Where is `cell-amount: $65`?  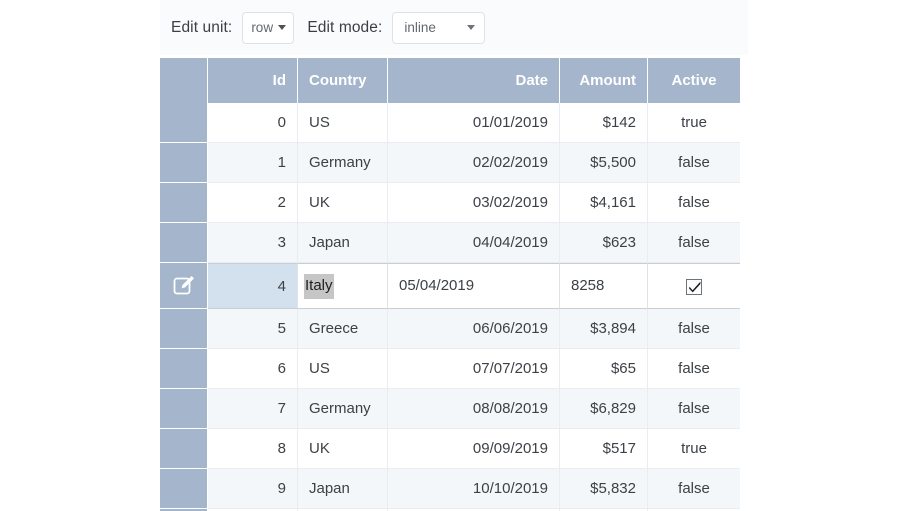
cell-amount: $65 is located at coordinates (604, 369).